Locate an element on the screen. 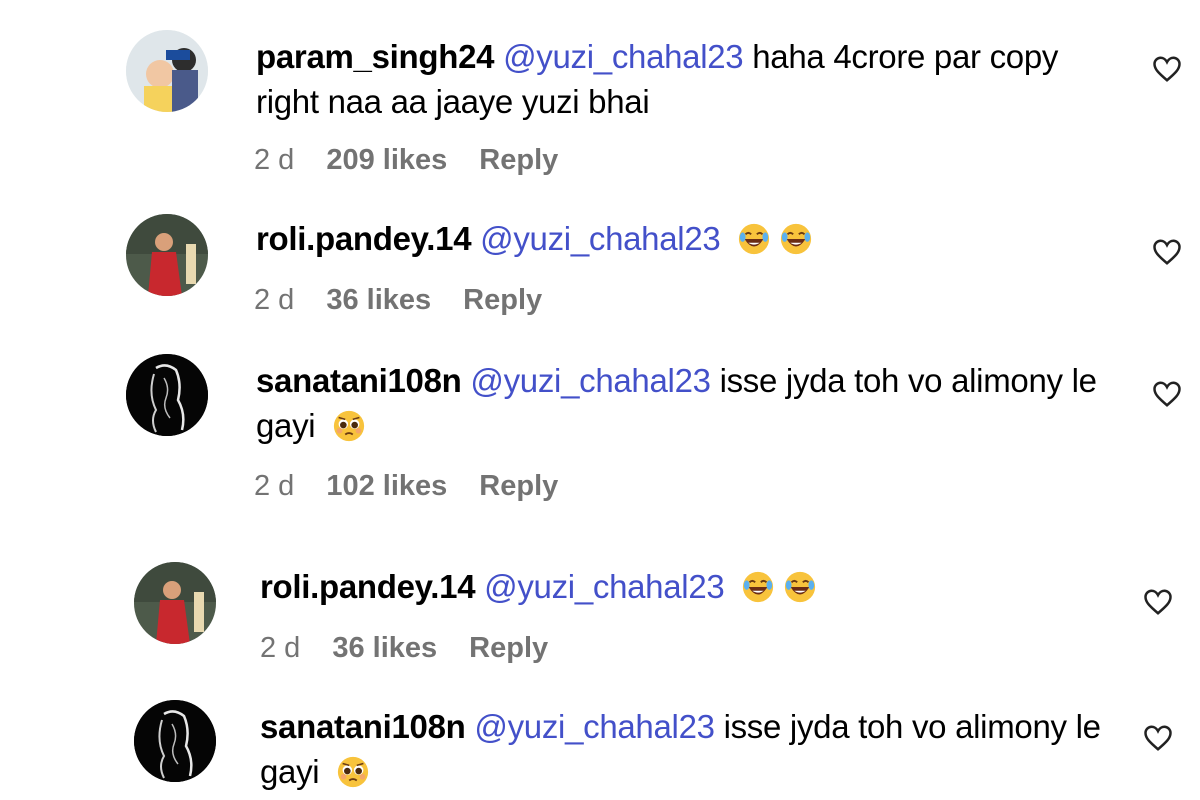  comment-meta: 2 d 102 likes Reply is located at coordinates (406, 486).